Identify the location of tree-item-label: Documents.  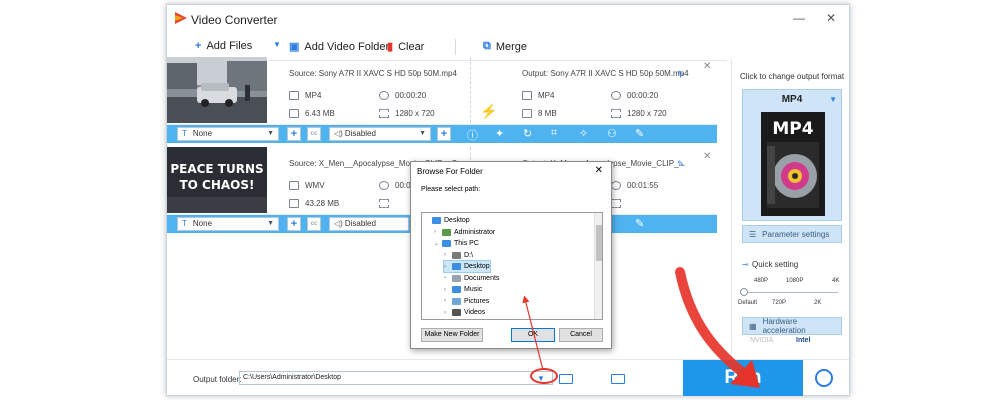
(482, 278).